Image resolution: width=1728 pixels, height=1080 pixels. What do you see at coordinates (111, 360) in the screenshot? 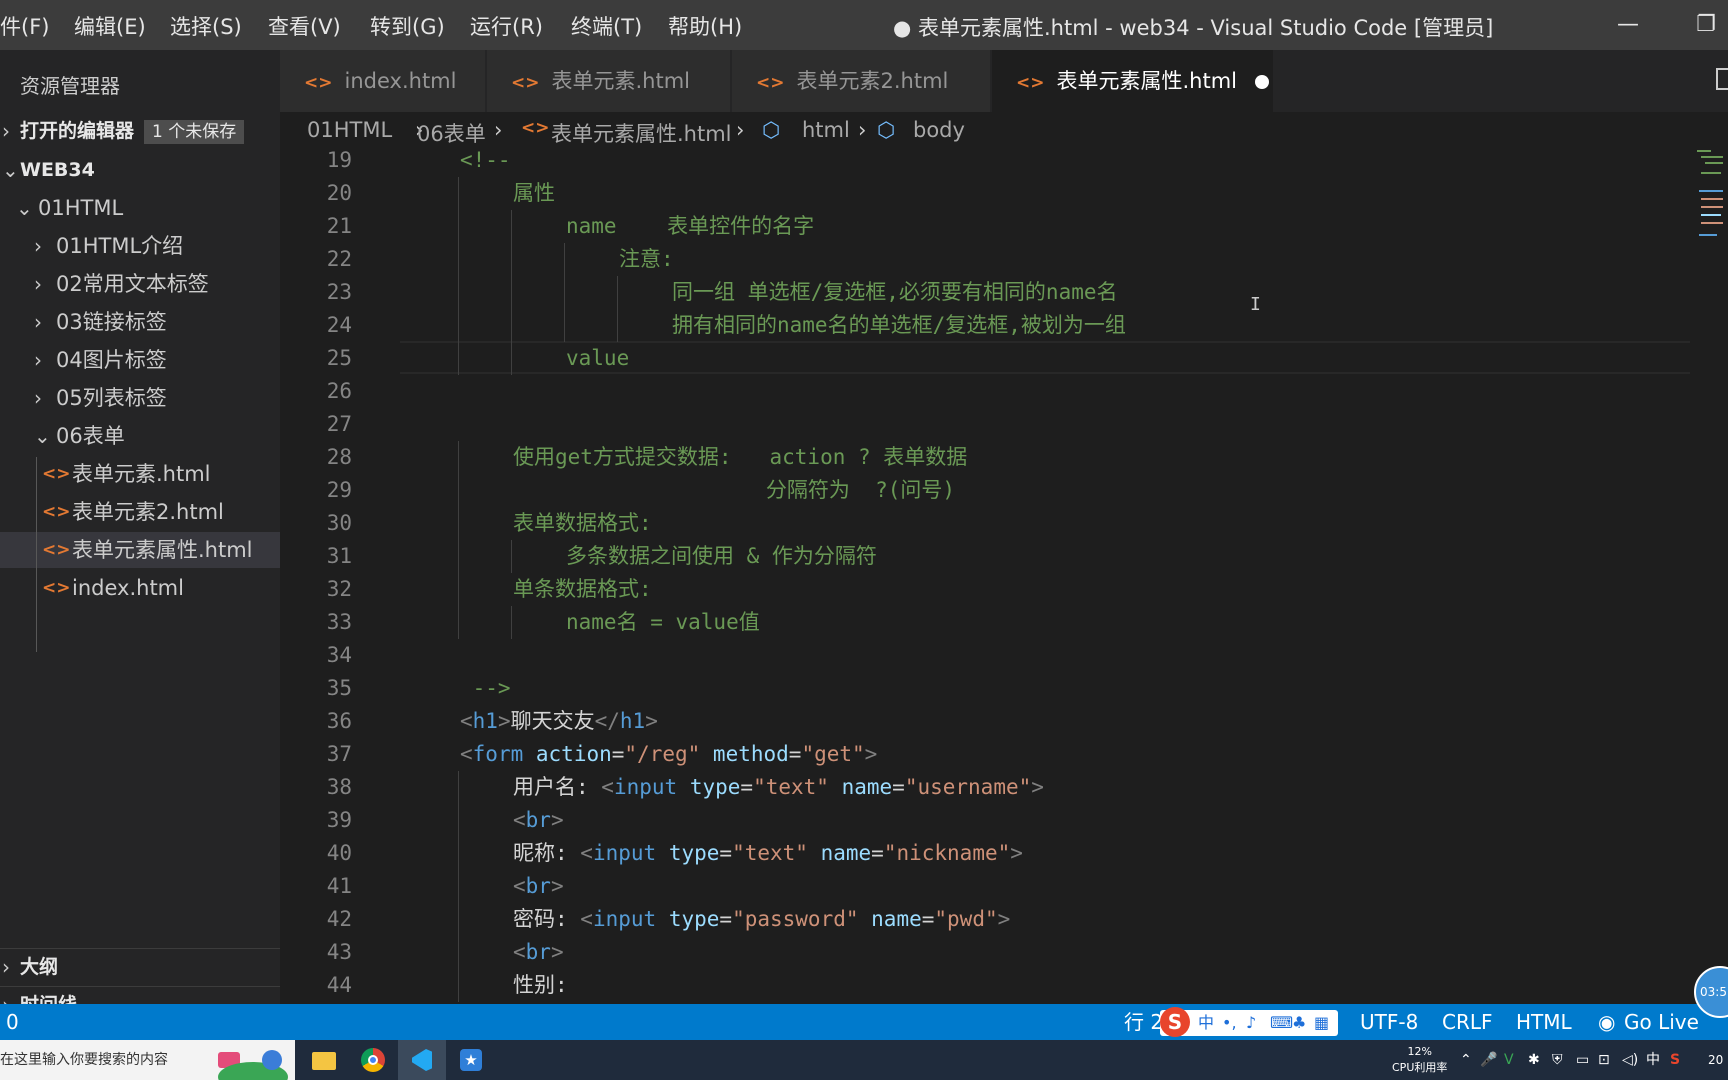
I see `tree-item-label: 04图片标签` at bounding box center [111, 360].